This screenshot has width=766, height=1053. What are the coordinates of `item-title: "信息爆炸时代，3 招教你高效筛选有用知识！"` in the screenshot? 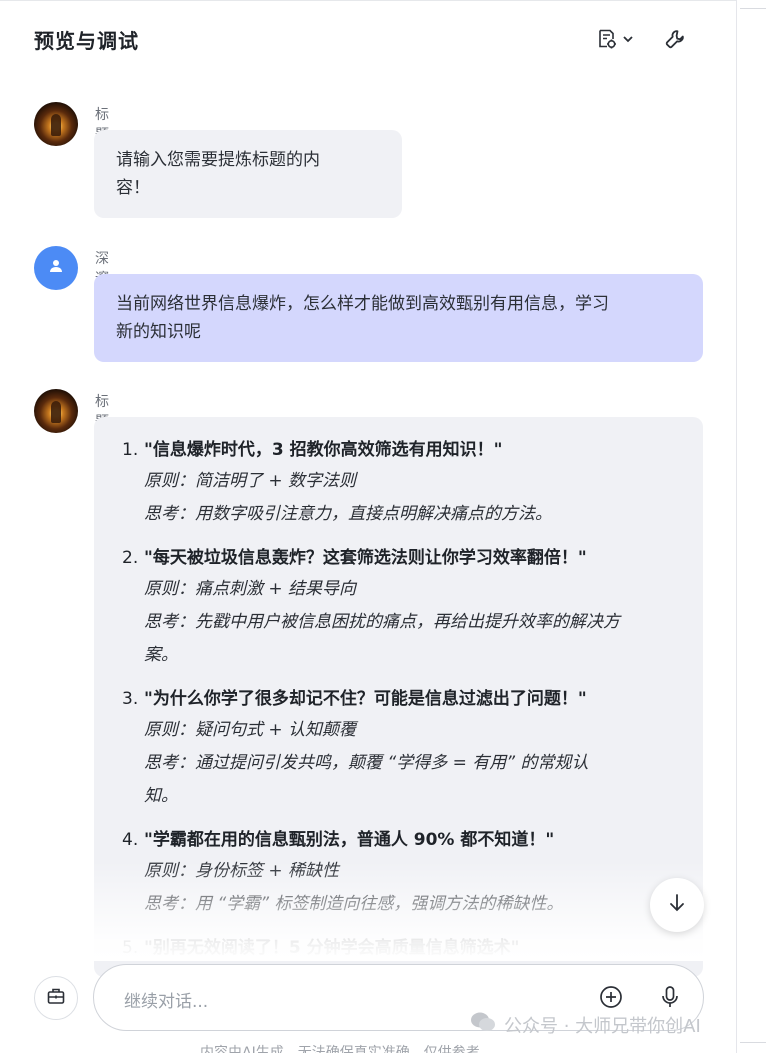 It's located at (323, 450).